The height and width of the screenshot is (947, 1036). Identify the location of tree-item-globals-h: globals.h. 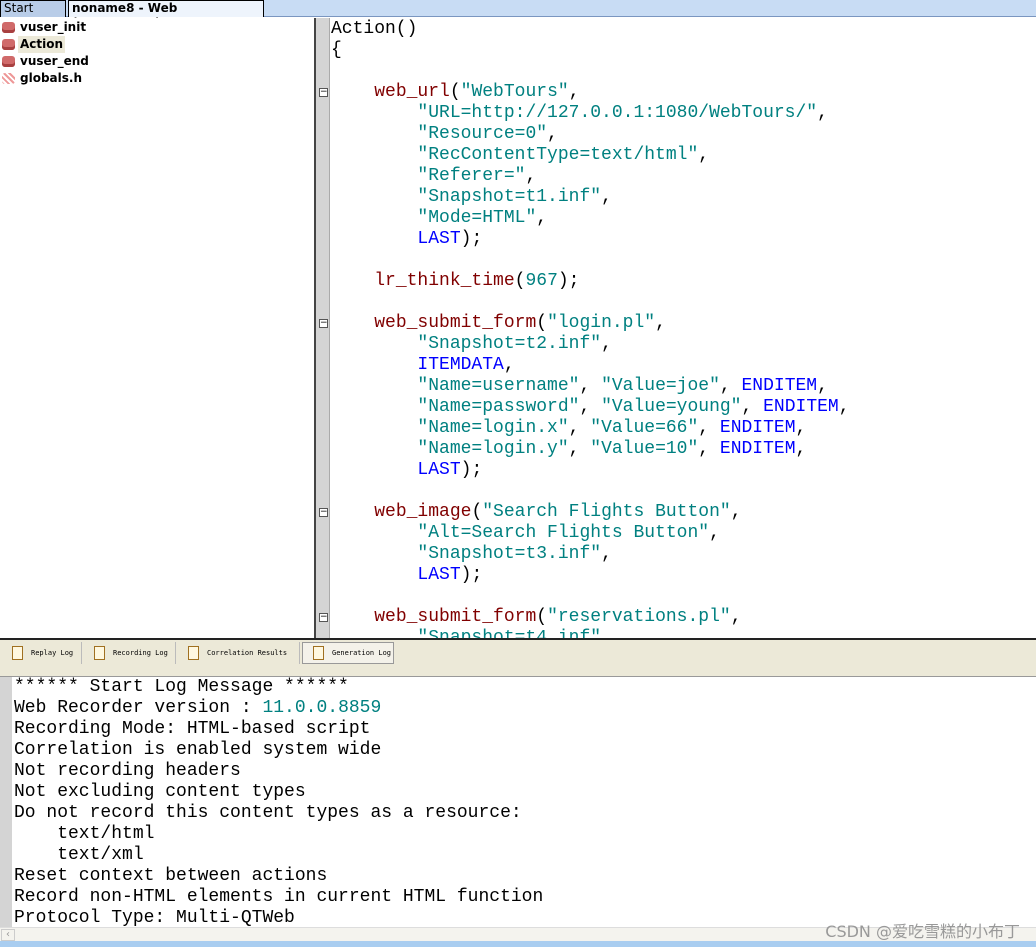
(43, 78).